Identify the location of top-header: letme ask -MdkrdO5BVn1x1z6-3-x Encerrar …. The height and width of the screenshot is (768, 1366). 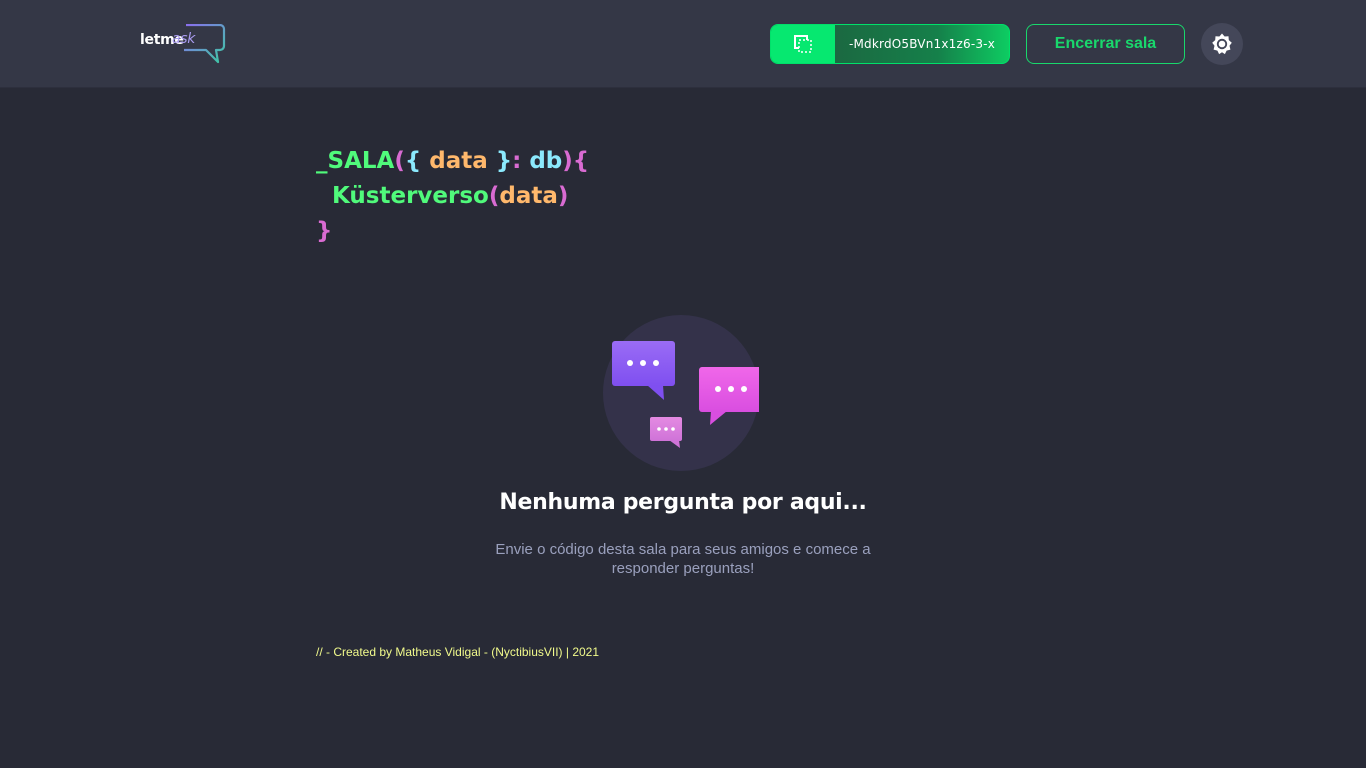
(683, 44).